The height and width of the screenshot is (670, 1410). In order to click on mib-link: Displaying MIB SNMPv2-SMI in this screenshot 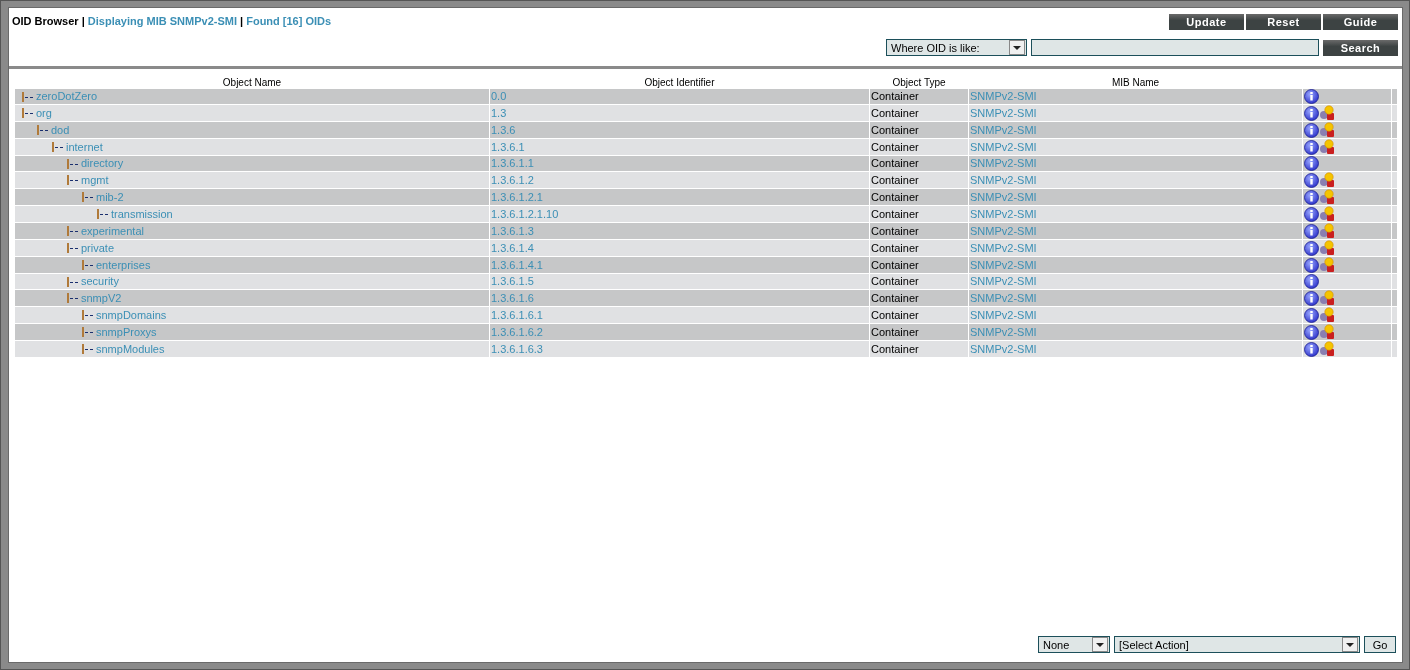, I will do `click(162, 21)`.